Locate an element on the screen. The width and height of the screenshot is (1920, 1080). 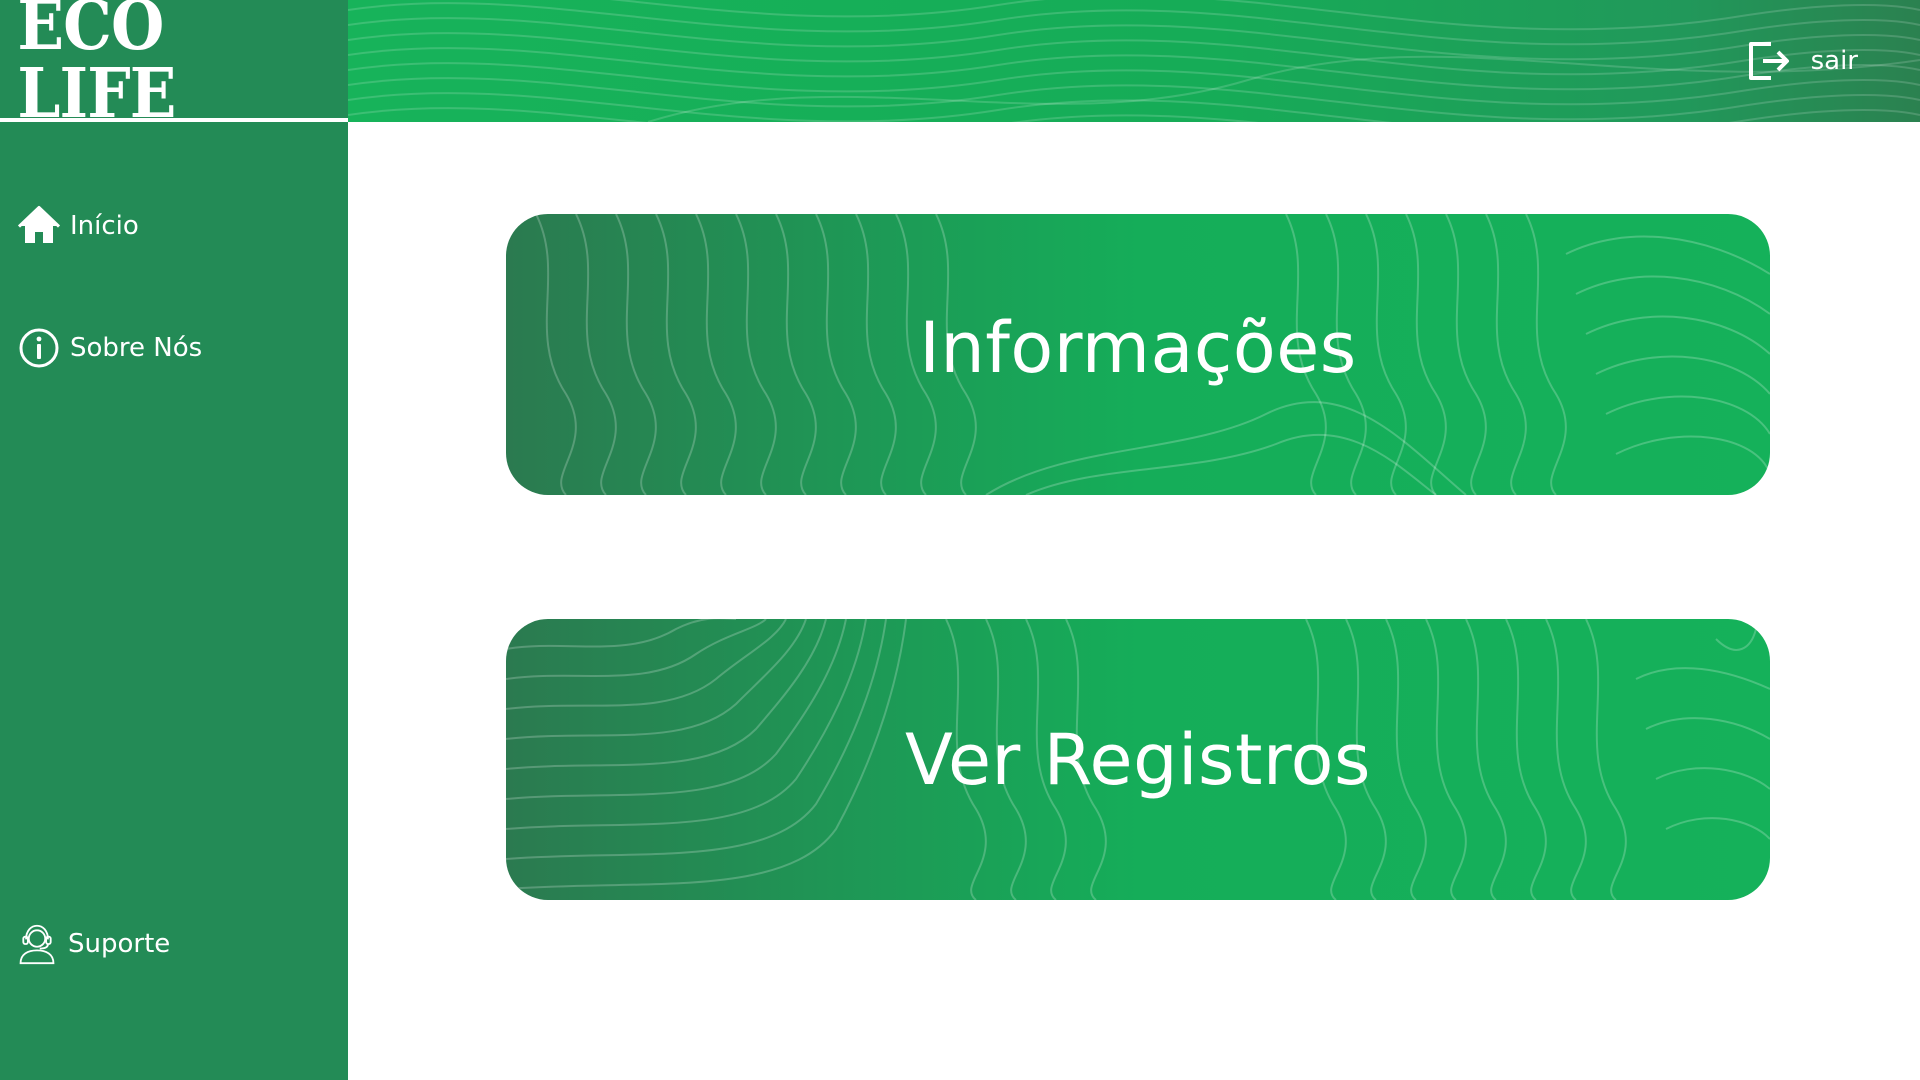
sidebar-item-suporte: Suporte is located at coordinates (93, 944).